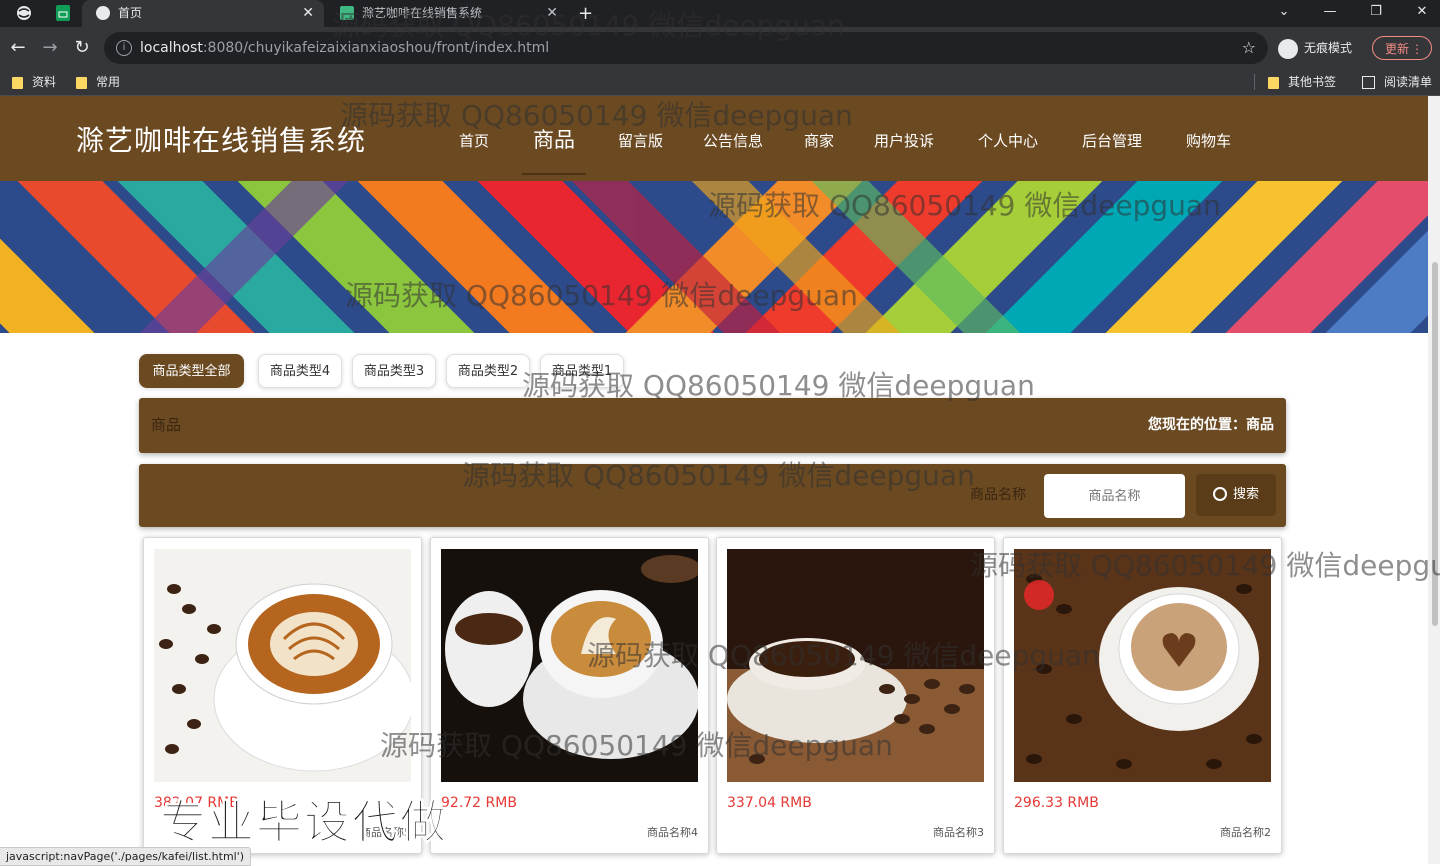 This screenshot has height=866, width=1440. I want to click on breadcrumb: 您现在的位置：商品, so click(1211, 425).